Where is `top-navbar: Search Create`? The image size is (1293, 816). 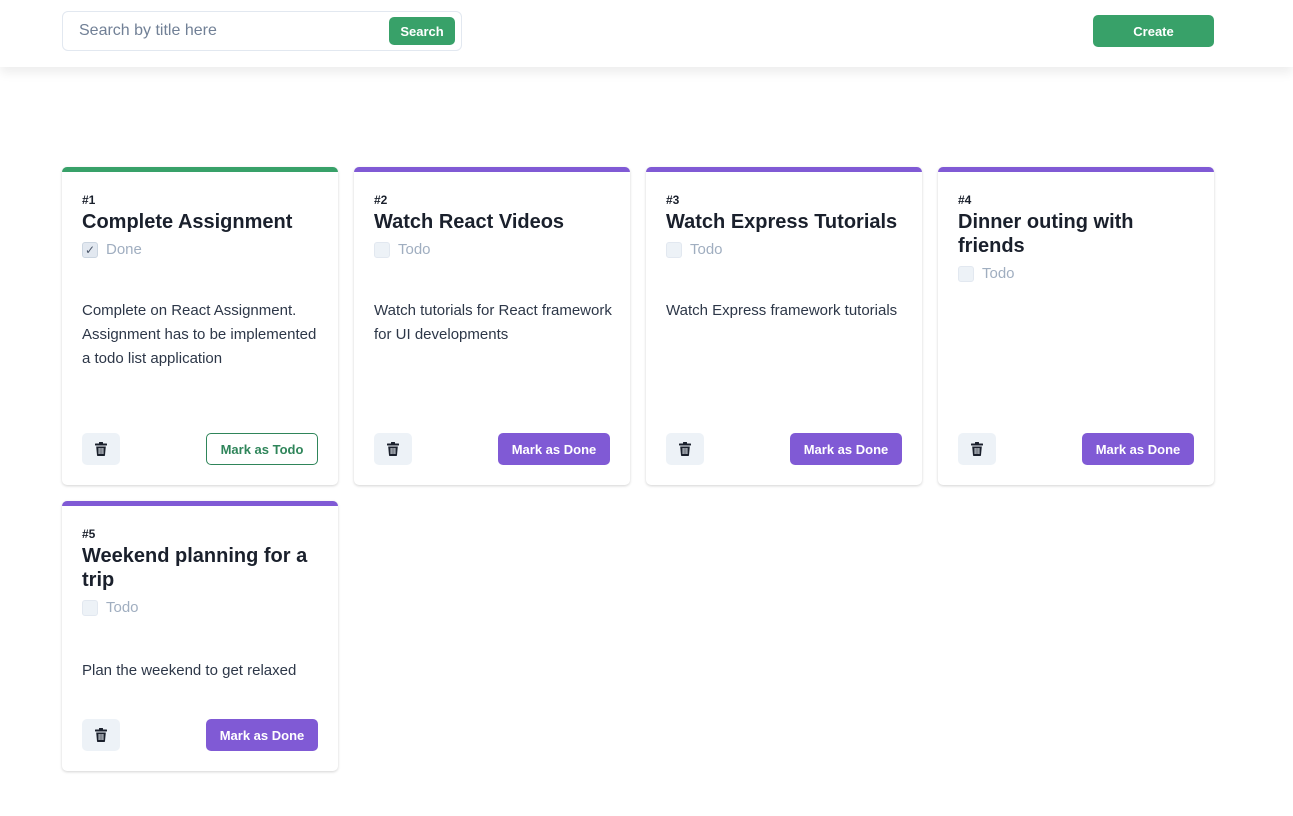
top-navbar: Search Create is located at coordinates (646, 33).